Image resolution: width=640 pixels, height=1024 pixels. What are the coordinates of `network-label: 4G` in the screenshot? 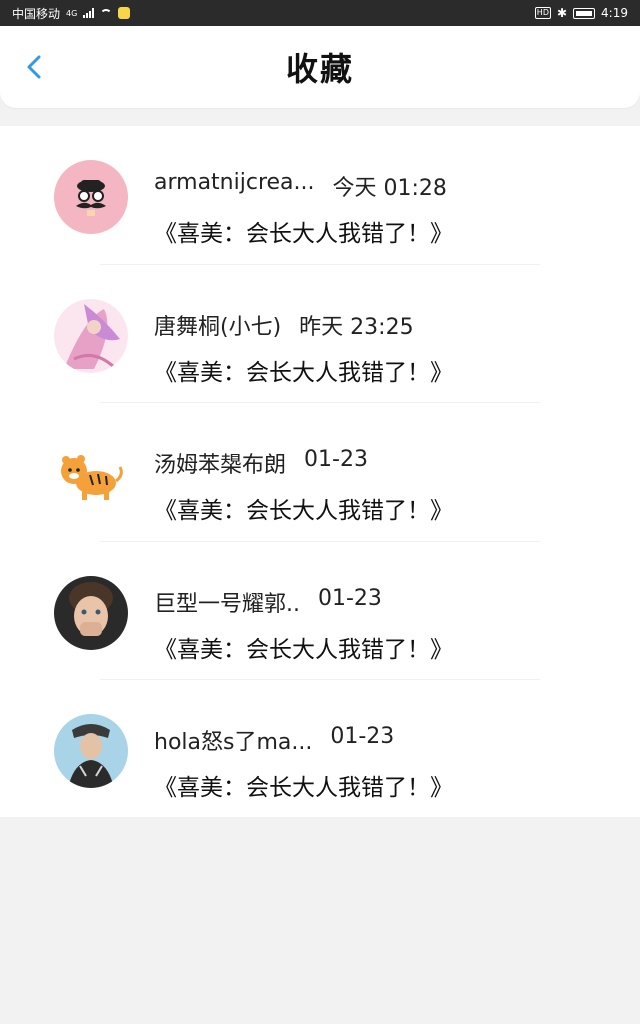 It's located at (72, 13).